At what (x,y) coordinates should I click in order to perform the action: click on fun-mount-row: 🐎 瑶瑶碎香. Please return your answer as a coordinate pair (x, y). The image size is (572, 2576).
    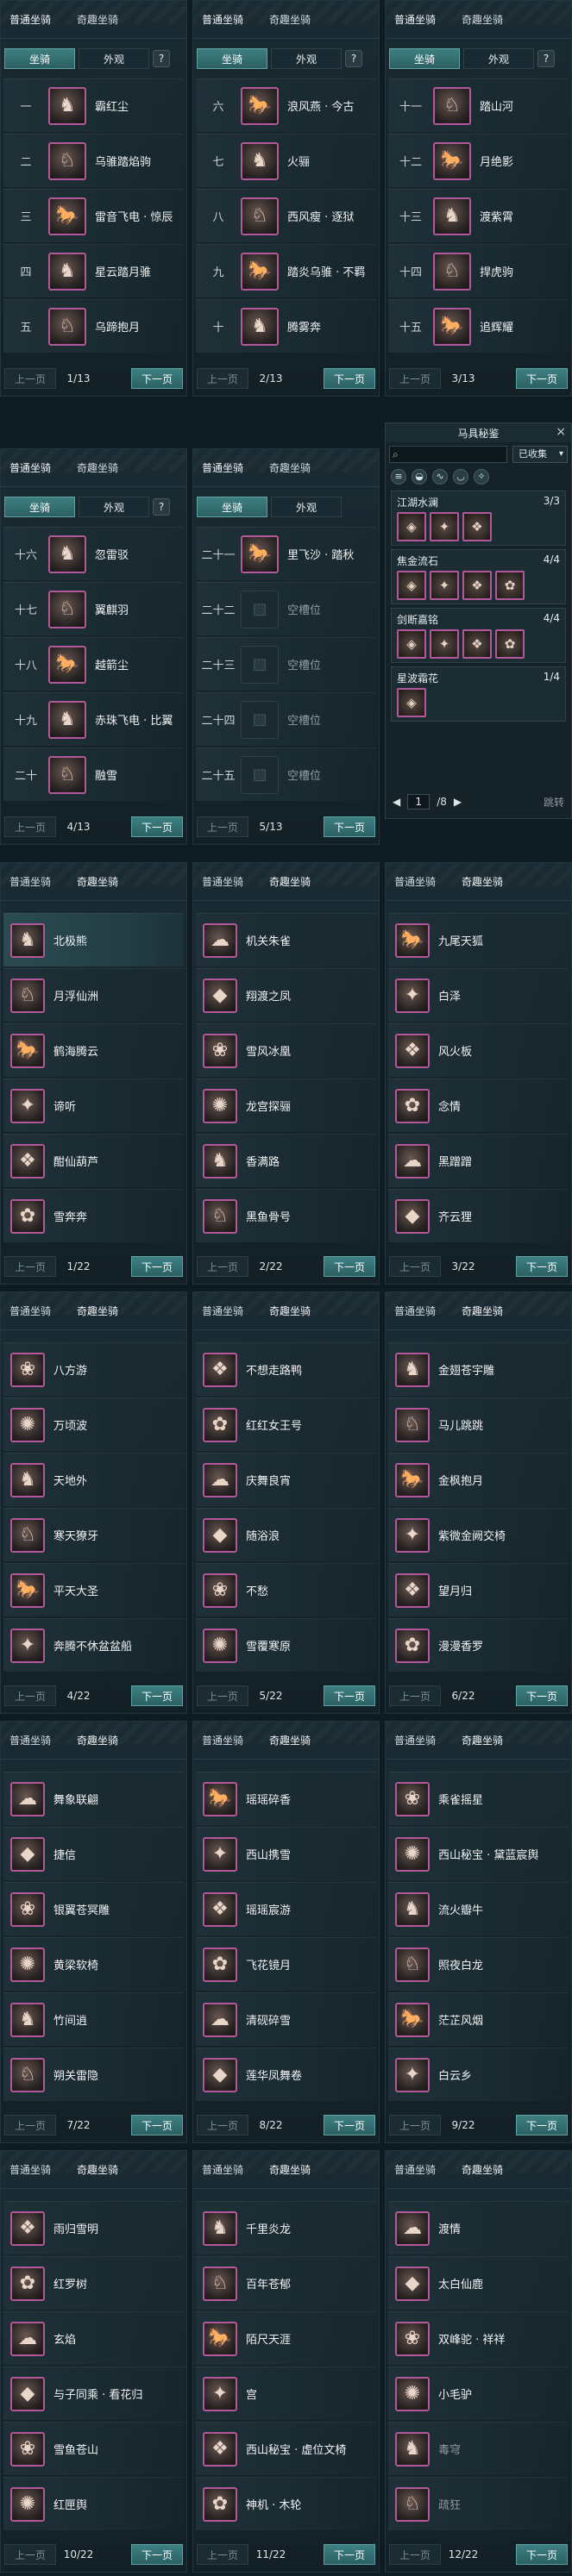
    Looking at the image, I should click on (286, 1798).